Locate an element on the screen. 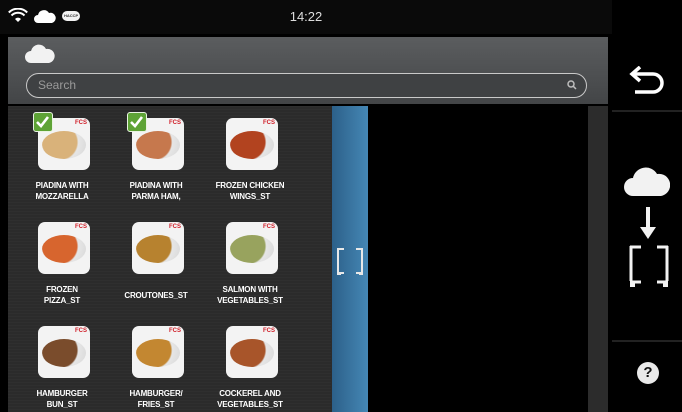  recipe-label: HAMBURGER/FRIES_ST is located at coordinates (156, 399).